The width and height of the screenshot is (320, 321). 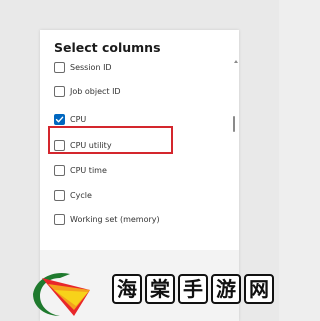 What do you see at coordinates (107, 47) in the screenshot?
I see `dialog-title: Select columns` at bounding box center [107, 47].